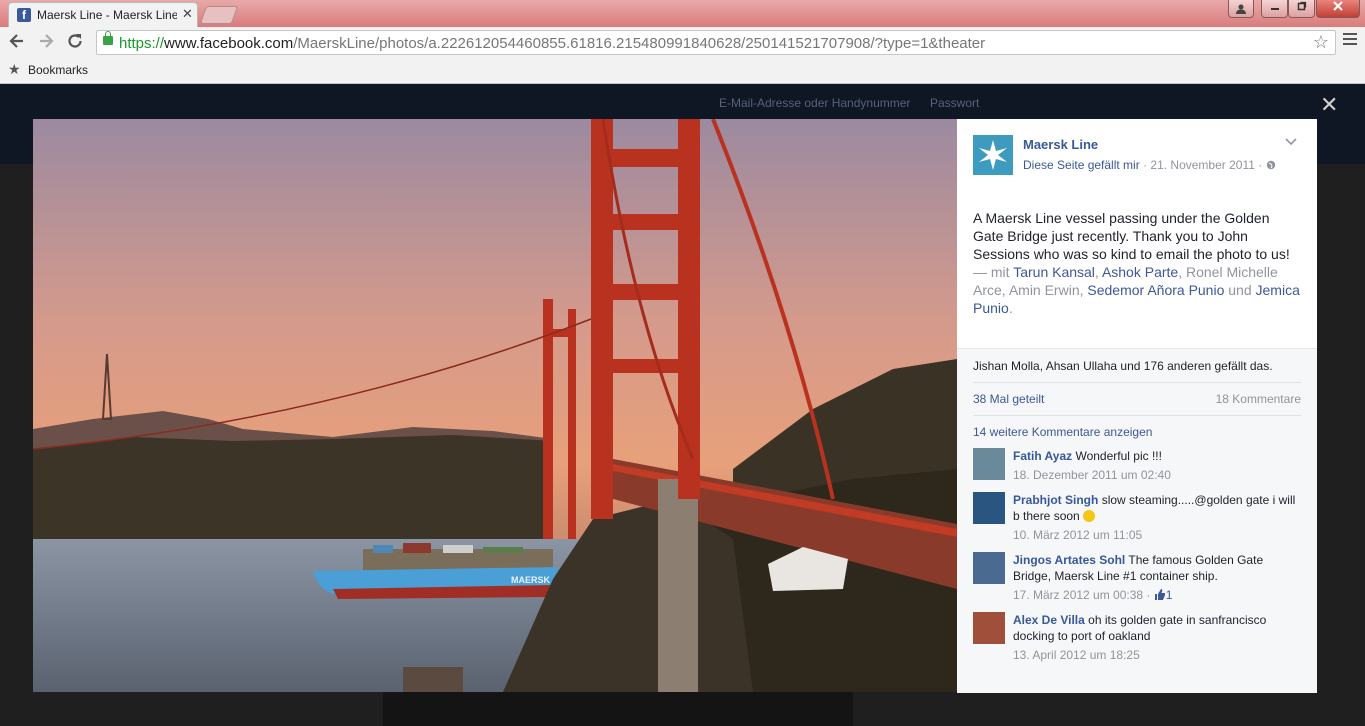 The width and height of the screenshot is (1365, 726). I want to click on shares-link: 38 Mal geteilt, so click(1008, 399).